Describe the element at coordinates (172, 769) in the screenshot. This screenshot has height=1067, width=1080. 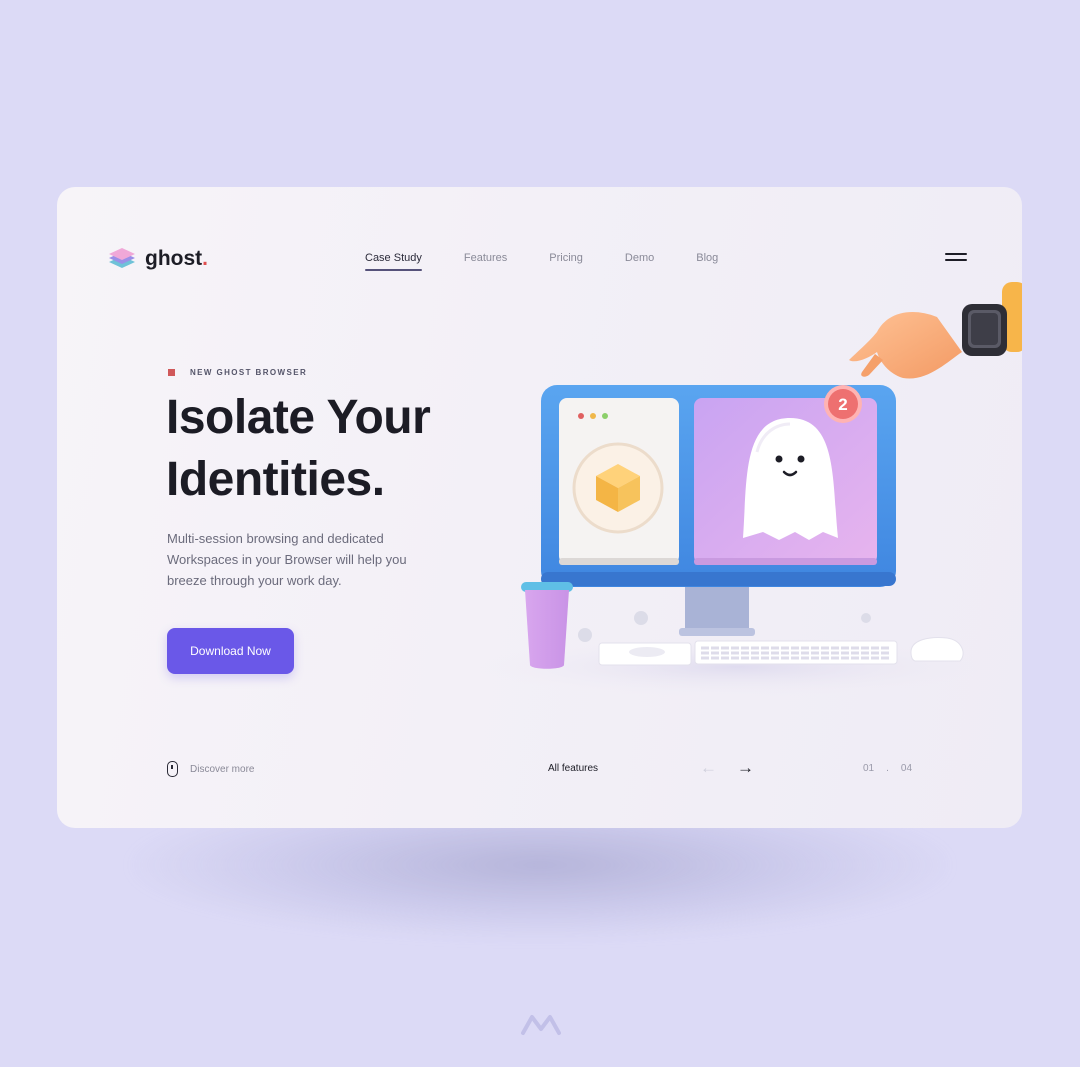
I see `scroll-mouse-icon` at that location.